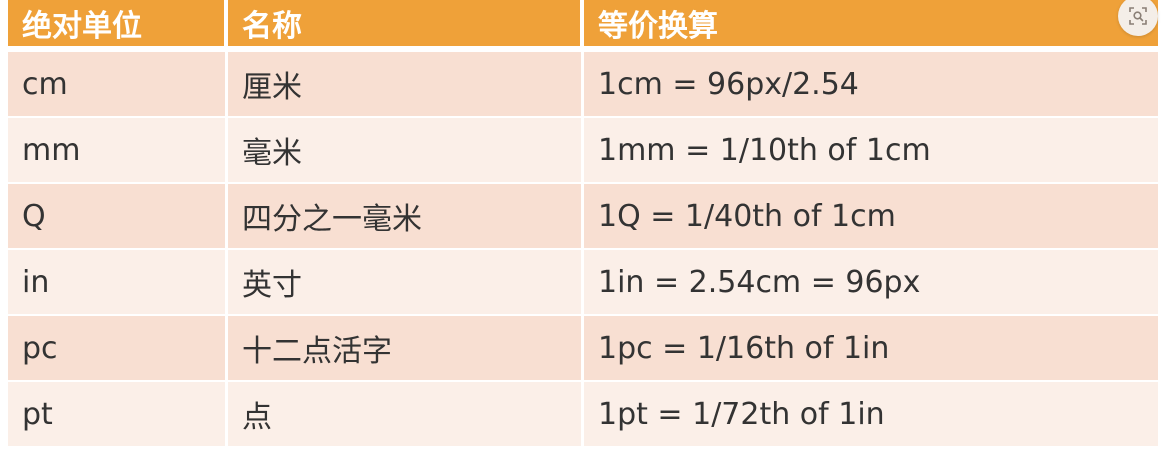  Describe the element at coordinates (406, 283) in the screenshot. I see `name-cell: 英寸` at that location.